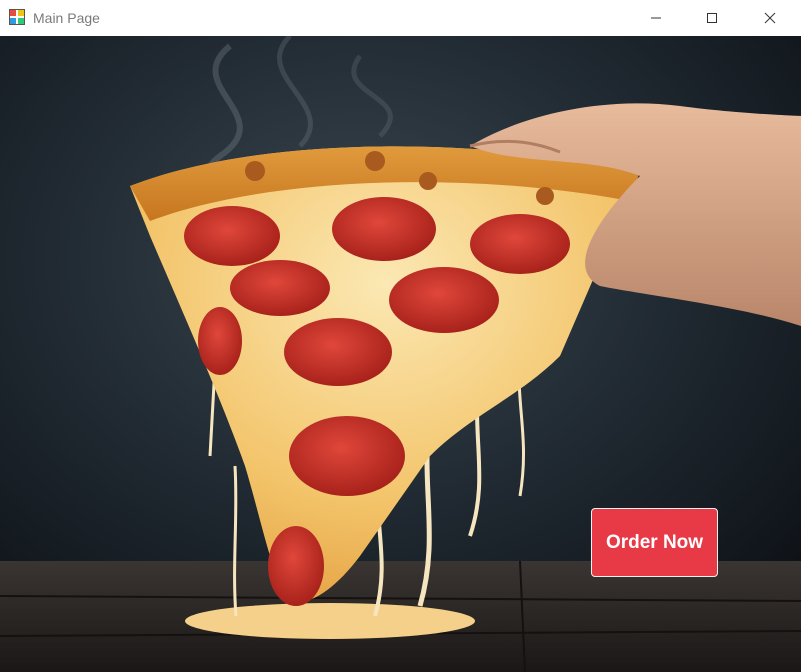  Describe the element at coordinates (400, 18) in the screenshot. I see `title-bar: Main Page` at that location.